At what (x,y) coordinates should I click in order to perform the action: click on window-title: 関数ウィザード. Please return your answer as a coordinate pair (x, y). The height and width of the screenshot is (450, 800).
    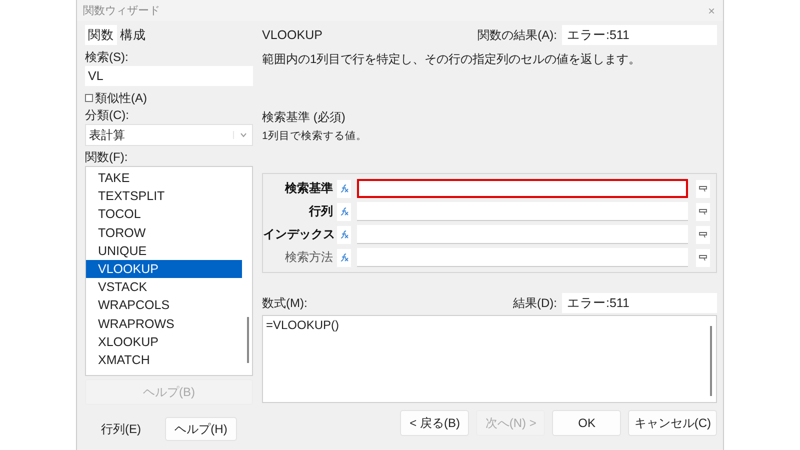
    Looking at the image, I should click on (121, 11).